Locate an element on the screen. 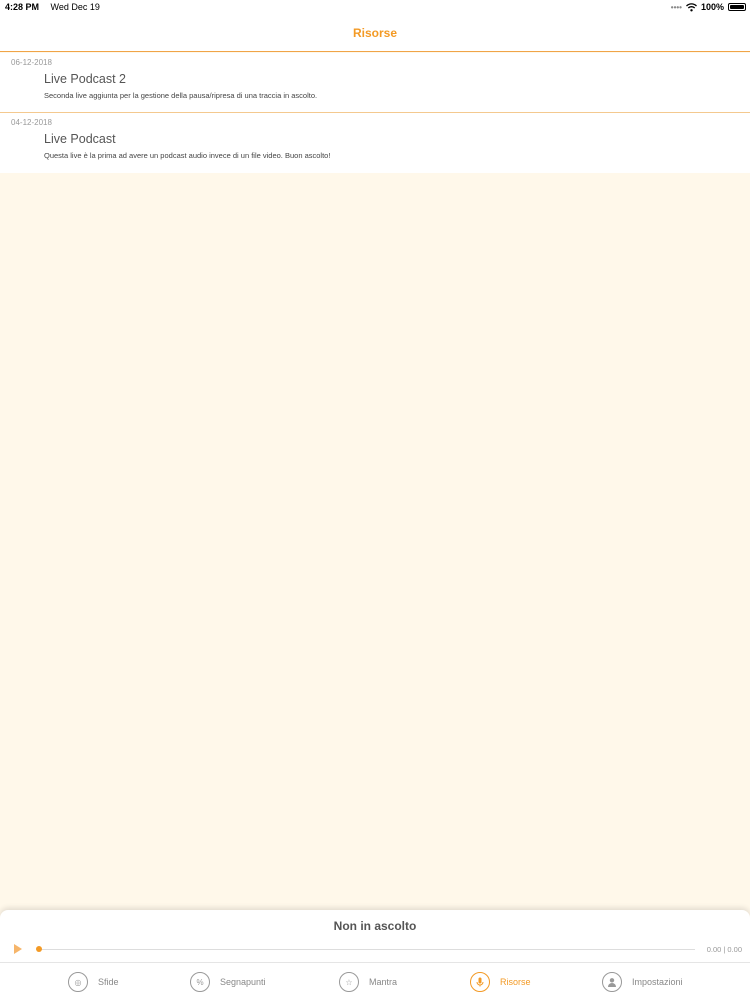 Image resolution: width=750 pixels, height=1000 pixels. navigation-bar: Risorse is located at coordinates (375, 34).